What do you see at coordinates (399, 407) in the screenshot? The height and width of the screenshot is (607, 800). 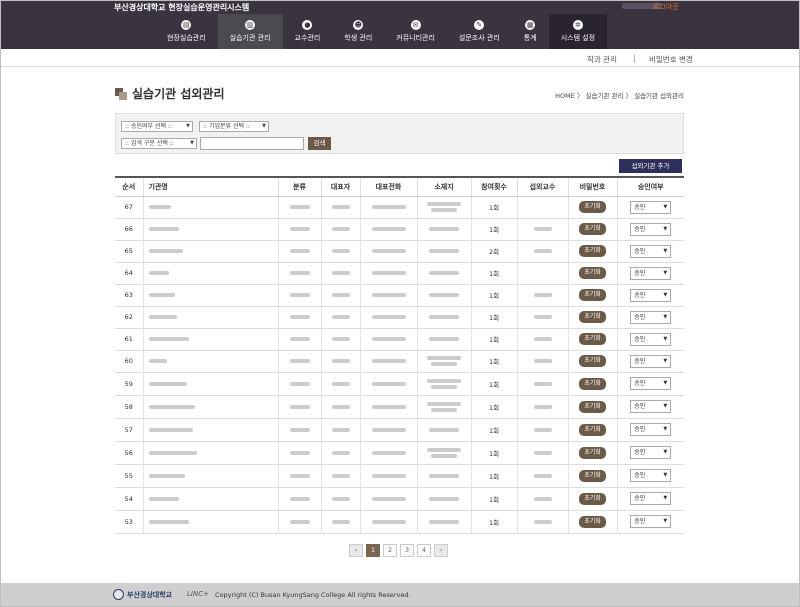 I see `table-row: 58 1회 초기화 승인 ▼` at bounding box center [399, 407].